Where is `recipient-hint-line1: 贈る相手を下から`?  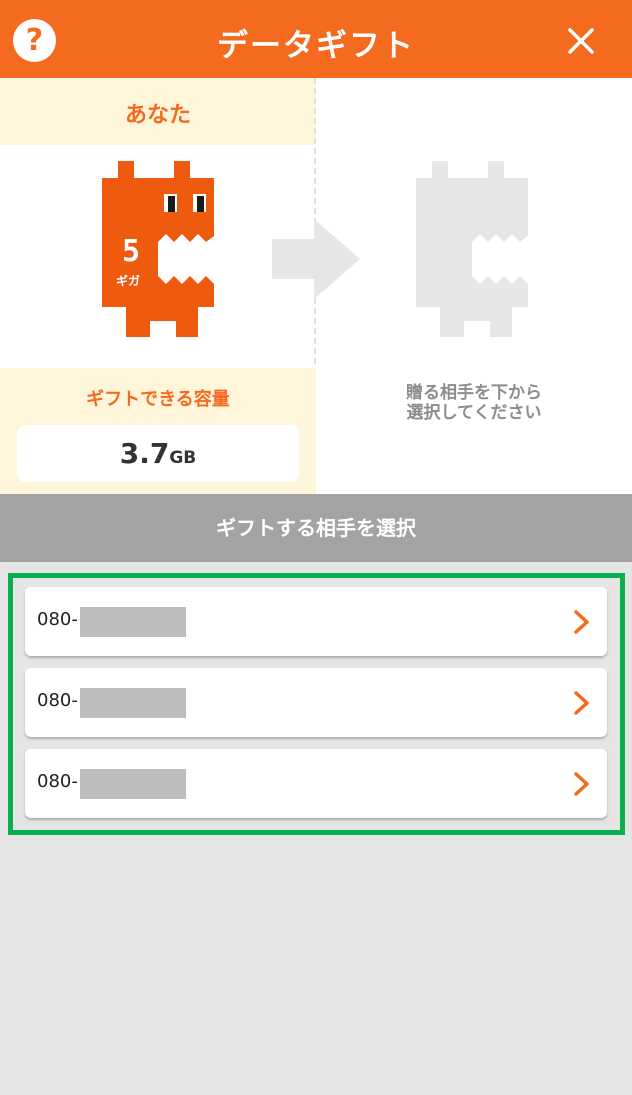
recipient-hint-line1: 贈る相手を下から is located at coordinates (474, 393).